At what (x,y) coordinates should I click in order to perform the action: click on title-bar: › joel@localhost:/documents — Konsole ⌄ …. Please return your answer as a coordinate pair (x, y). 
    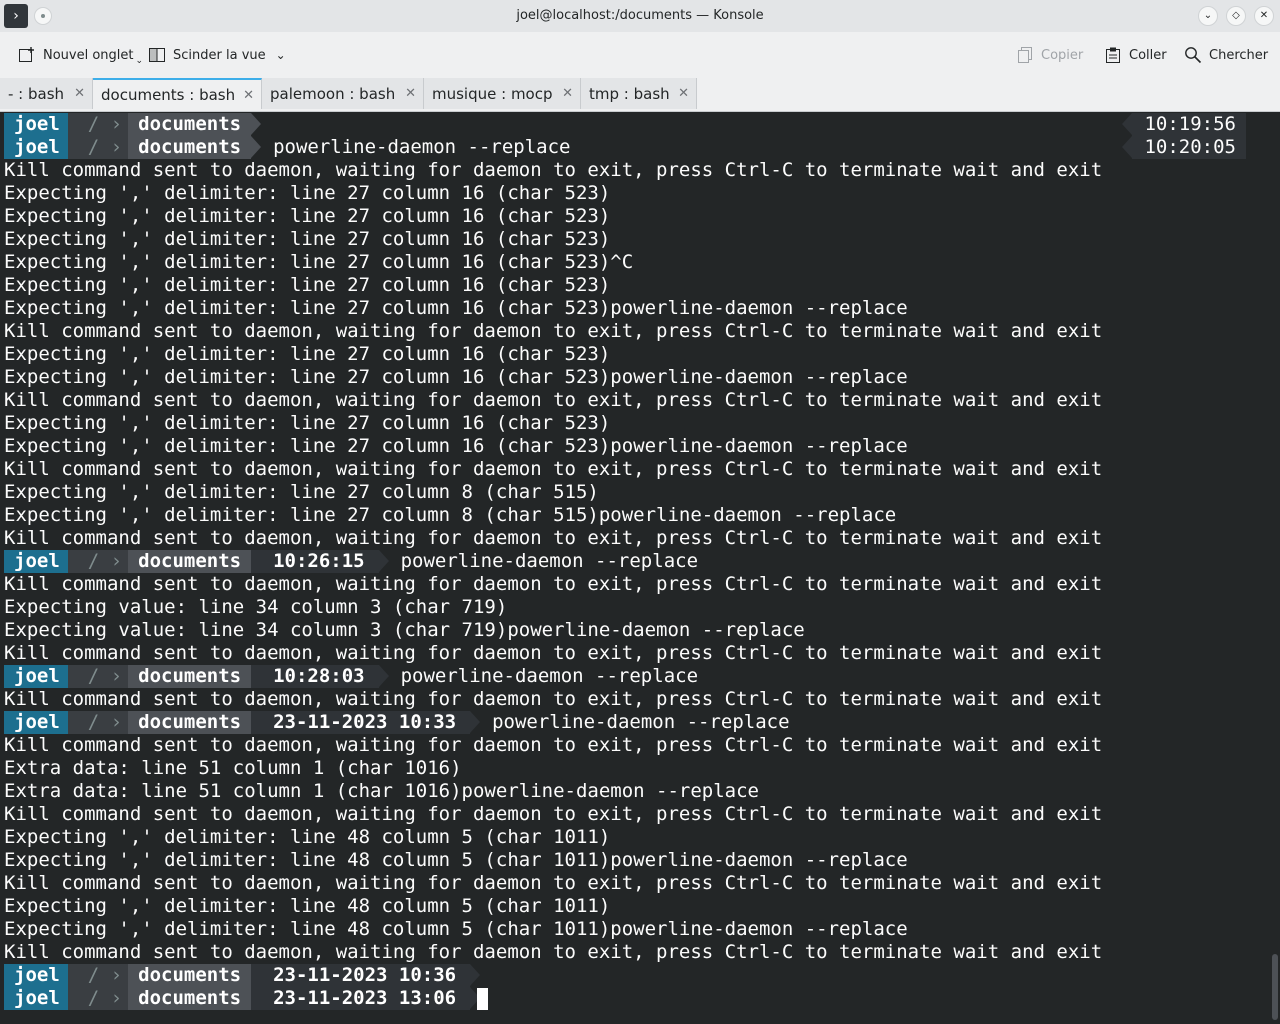
    Looking at the image, I should click on (640, 16).